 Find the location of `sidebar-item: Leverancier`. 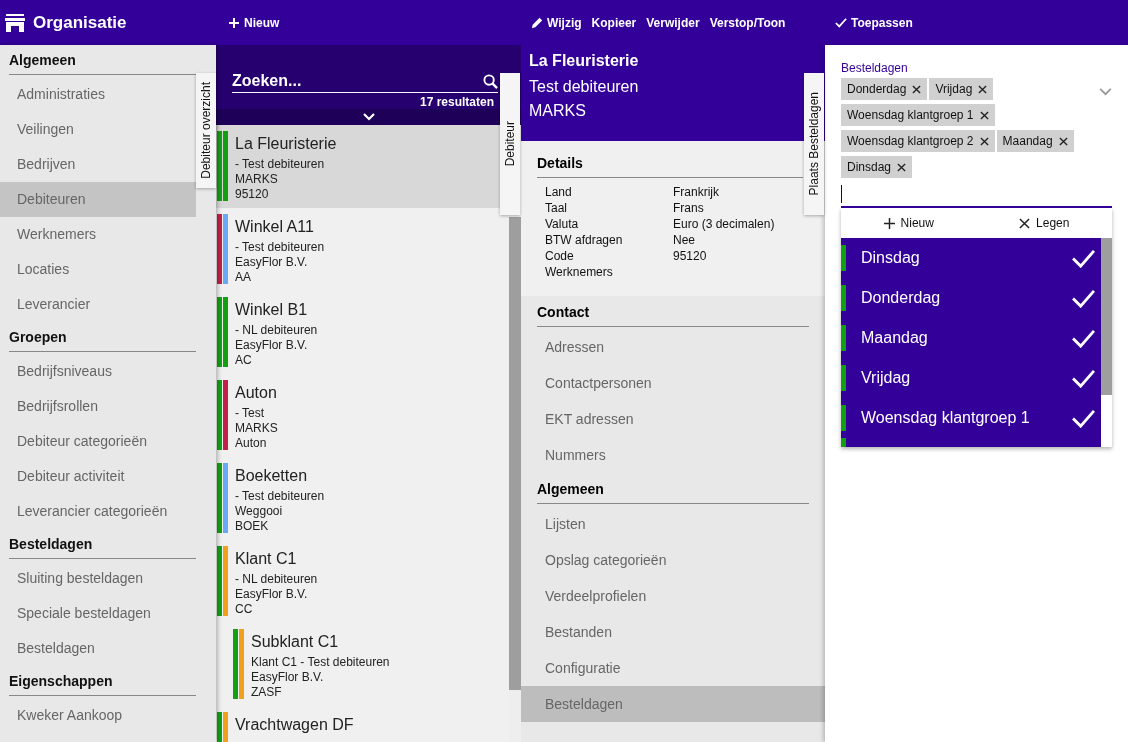

sidebar-item: Leverancier is located at coordinates (98, 304).